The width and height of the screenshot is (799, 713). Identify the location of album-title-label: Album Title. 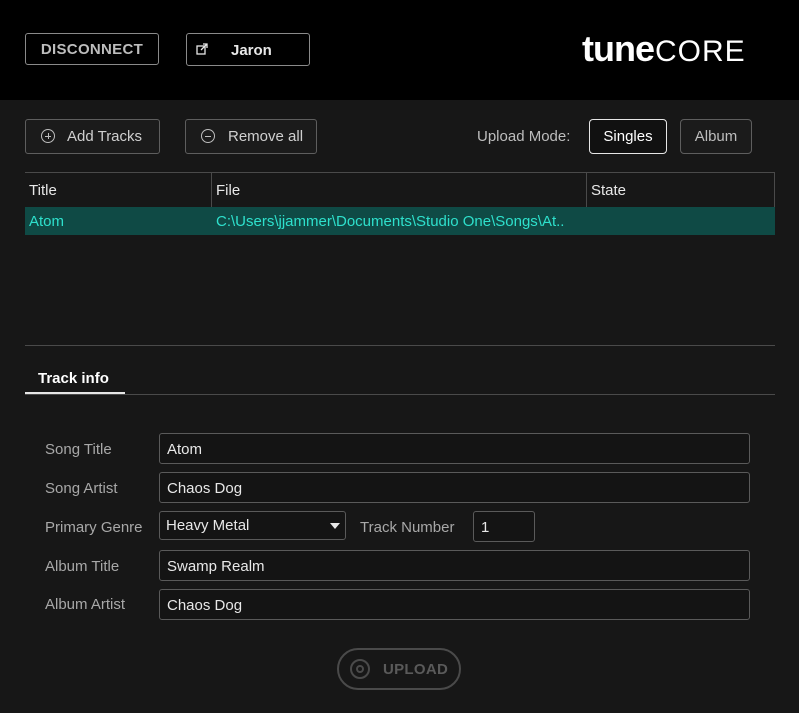
(82, 566).